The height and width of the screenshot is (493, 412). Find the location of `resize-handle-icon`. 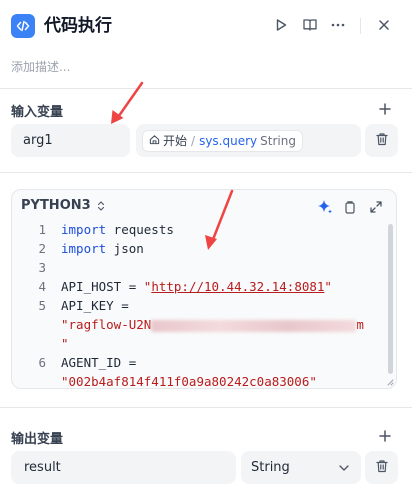

resize-handle-icon is located at coordinates (390, 382).